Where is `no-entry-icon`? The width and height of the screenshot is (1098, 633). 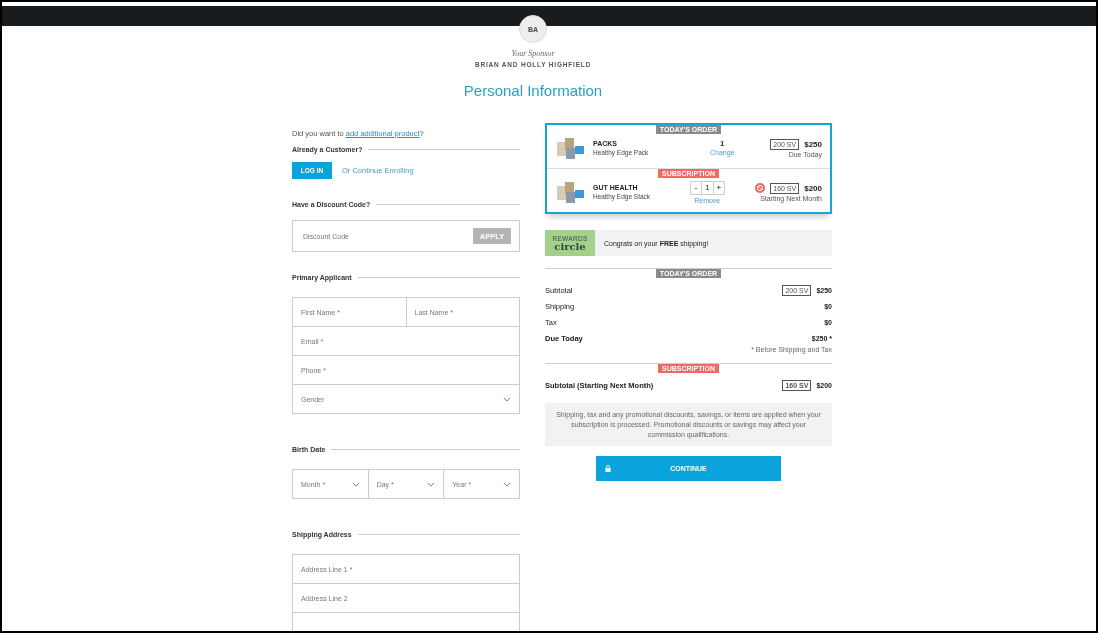
no-entry-icon is located at coordinates (760, 188).